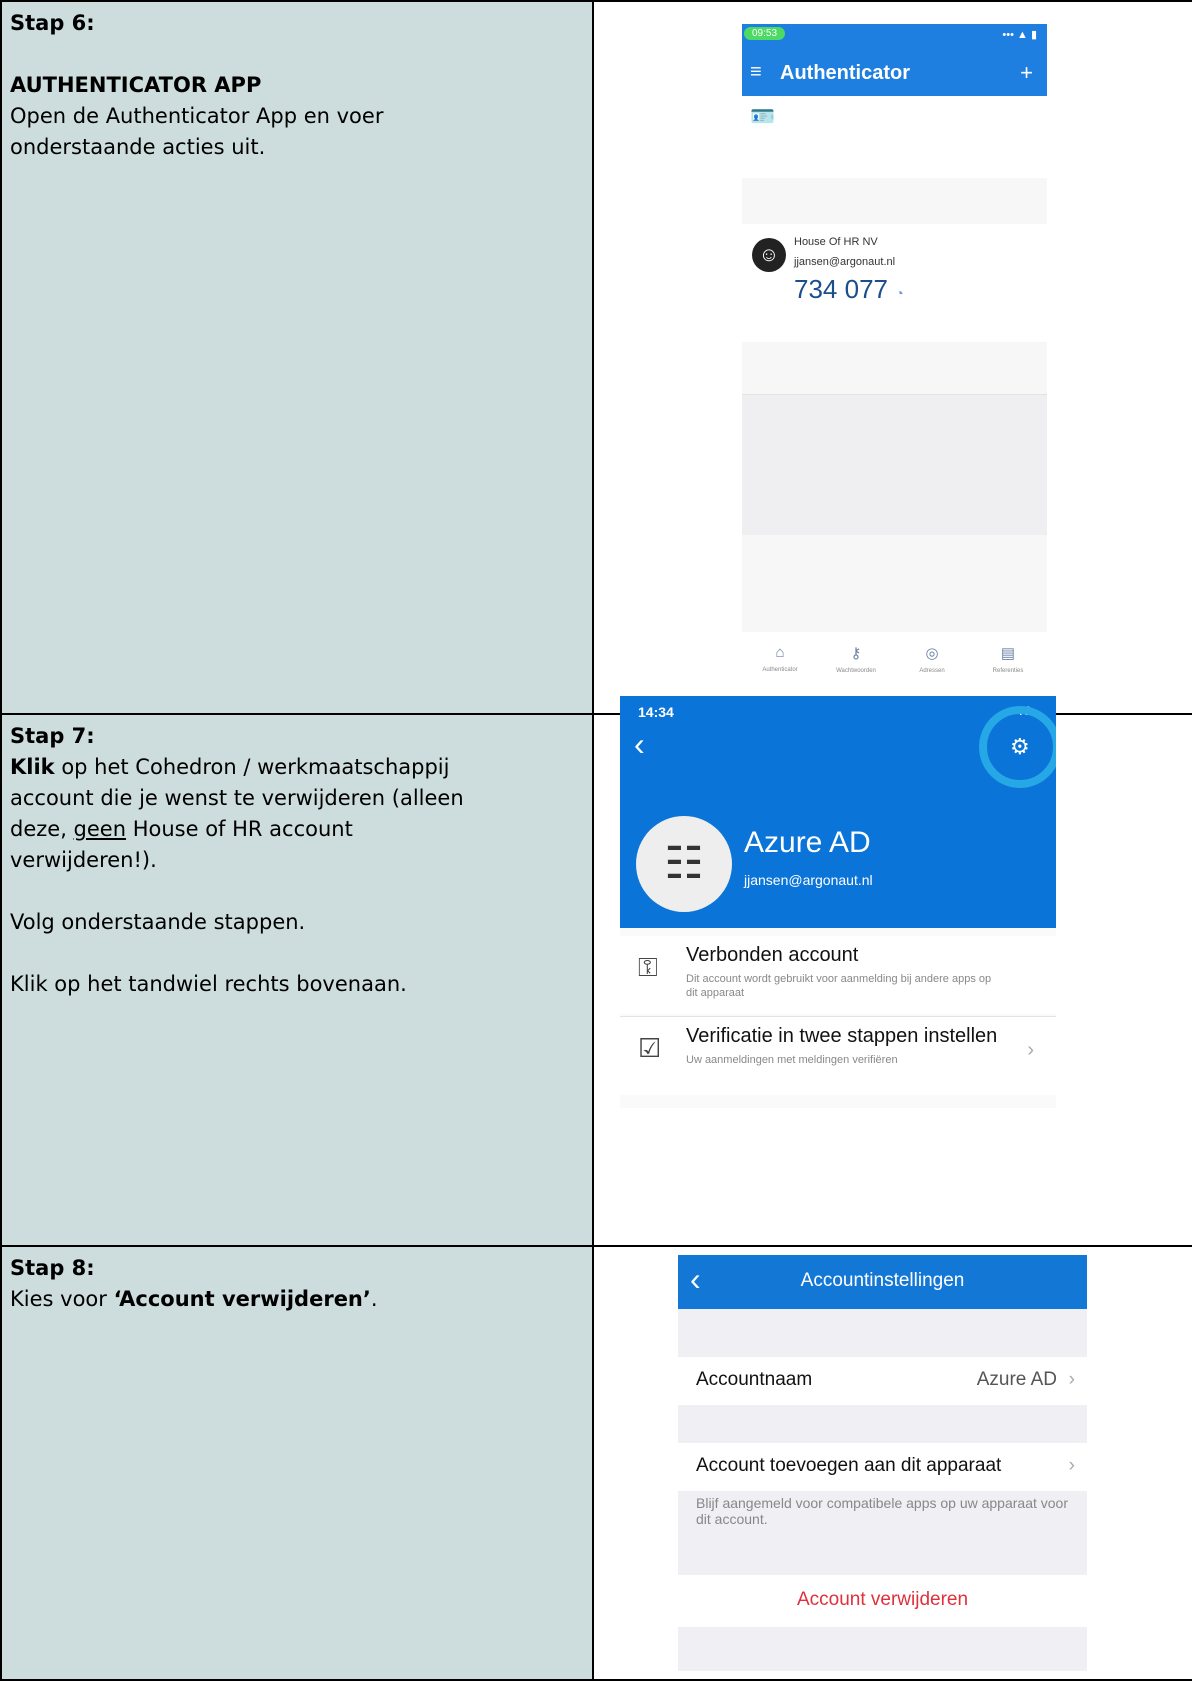  I want to click on tab-authenticator: ⌂ Authenticator, so click(780, 658).